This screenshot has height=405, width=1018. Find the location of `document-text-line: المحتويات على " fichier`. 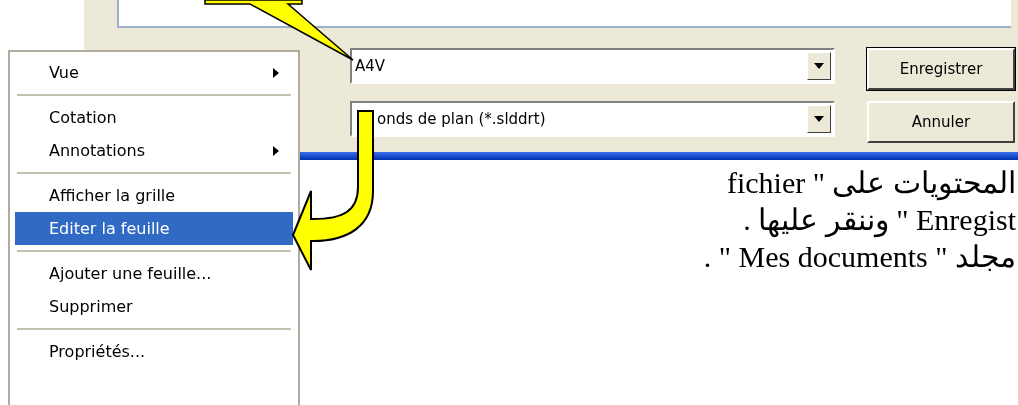

document-text-line: المحتويات على " fichier is located at coordinates (871, 183).